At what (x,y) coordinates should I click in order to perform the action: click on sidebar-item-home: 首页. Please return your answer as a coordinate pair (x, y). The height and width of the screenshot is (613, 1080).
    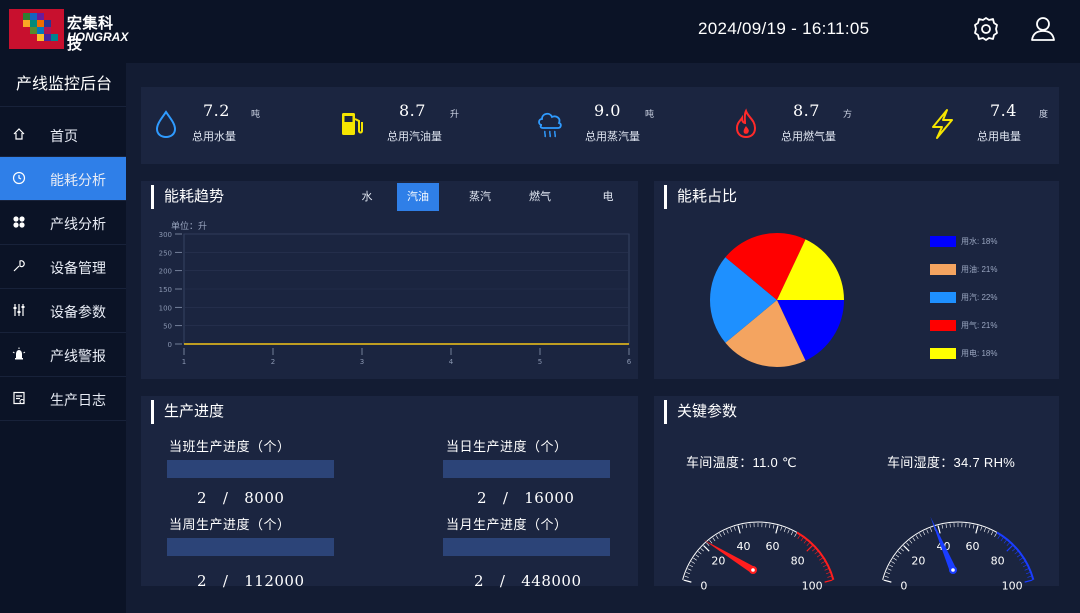
    Looking at the image, I should click on (63, 135).